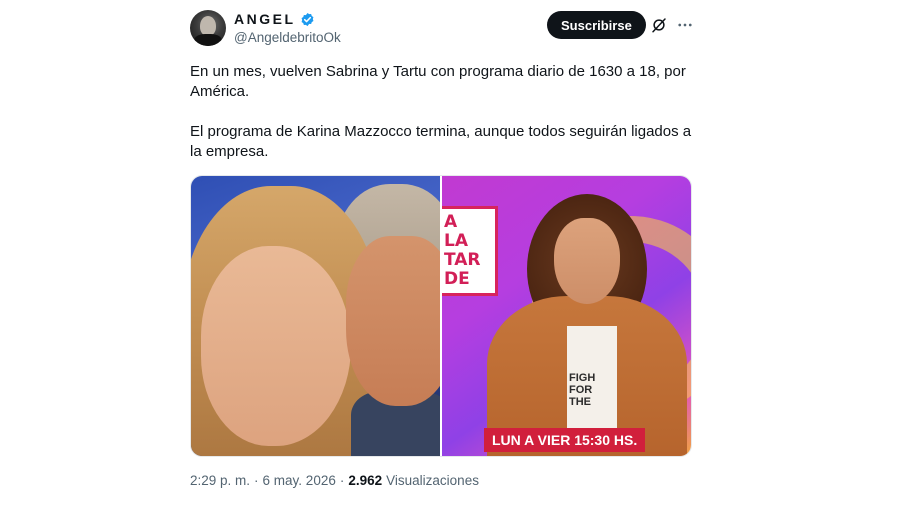 This screenshot has height=505, width=900. I want to click on more-dots-icon, so click(685, 25).